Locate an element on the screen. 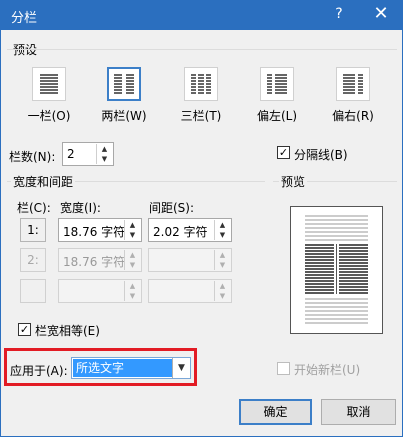  dialog-title: 分栏 is located at coordinates (24, 18).